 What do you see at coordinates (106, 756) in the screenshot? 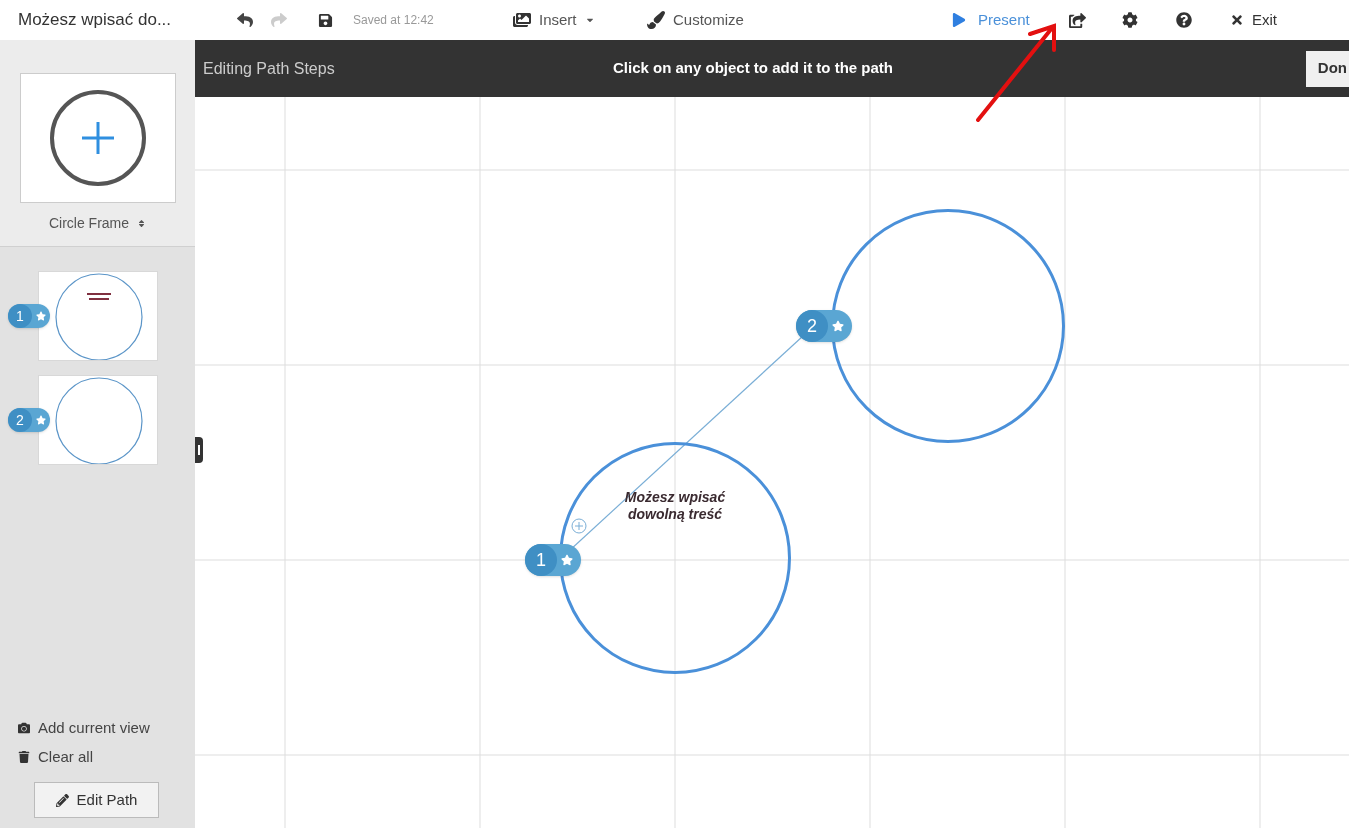
I see `clear-all-button: Clear all` at bounding box center [106, 756].